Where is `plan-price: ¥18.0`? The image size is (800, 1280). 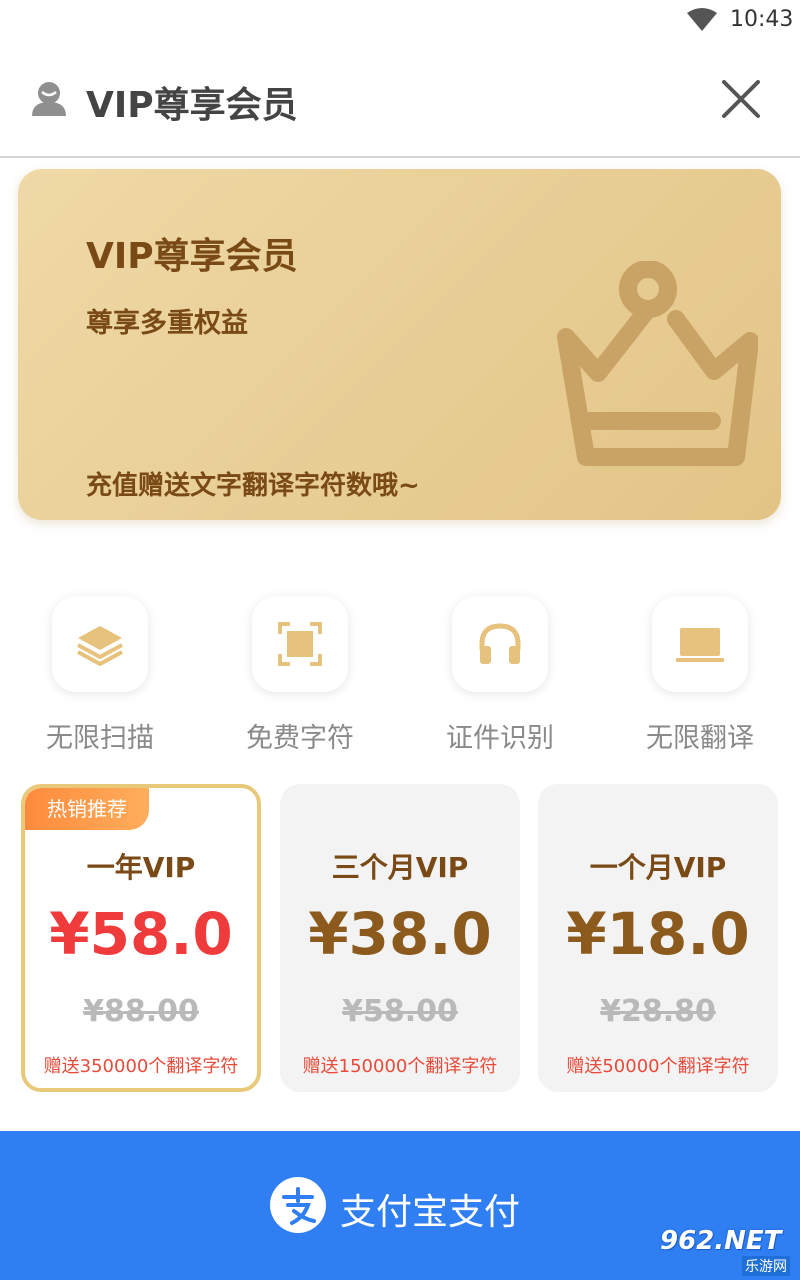
plan-price: ¥18.0 is located at coordinates (658, 934).